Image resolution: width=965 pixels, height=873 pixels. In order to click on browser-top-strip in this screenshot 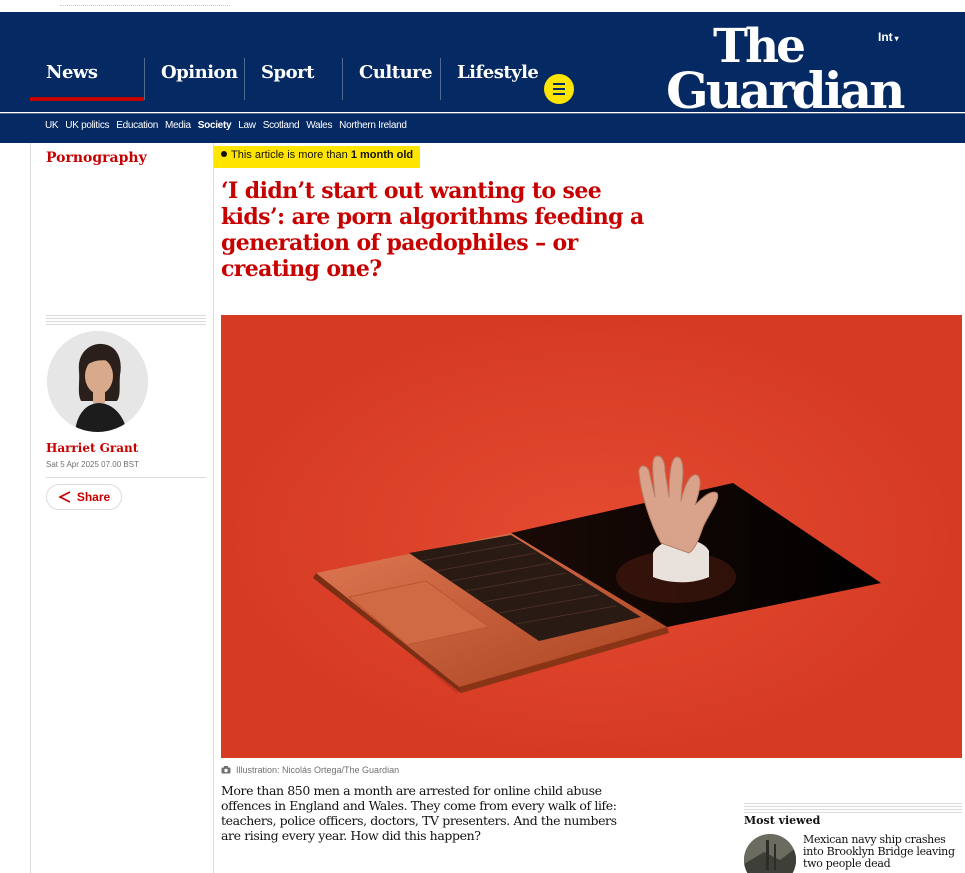, I will do `click(482, 6)`.